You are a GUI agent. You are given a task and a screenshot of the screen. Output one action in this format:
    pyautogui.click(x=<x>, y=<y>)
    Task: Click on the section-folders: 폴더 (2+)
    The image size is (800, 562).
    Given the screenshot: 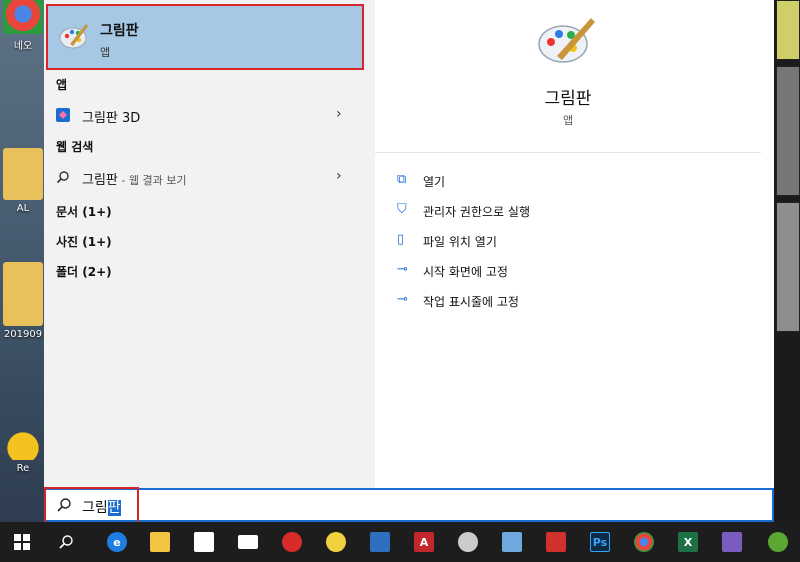 What is the action you would take?
    pyautogui.click(x=84, y=271)
    